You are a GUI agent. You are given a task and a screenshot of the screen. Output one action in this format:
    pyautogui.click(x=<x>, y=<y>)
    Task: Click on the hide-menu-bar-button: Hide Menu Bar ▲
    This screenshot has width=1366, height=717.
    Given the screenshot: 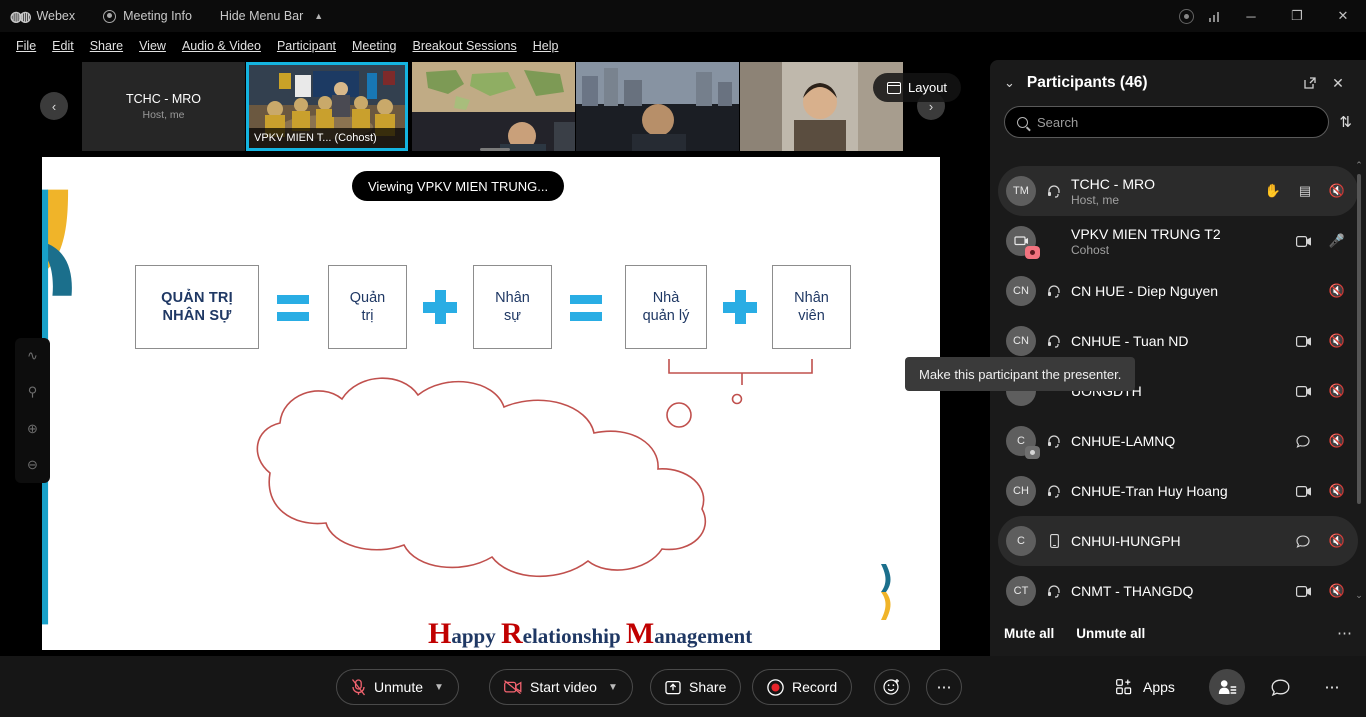 What is the action you would take?
    pyautogui.click(x=271, y=16)
    